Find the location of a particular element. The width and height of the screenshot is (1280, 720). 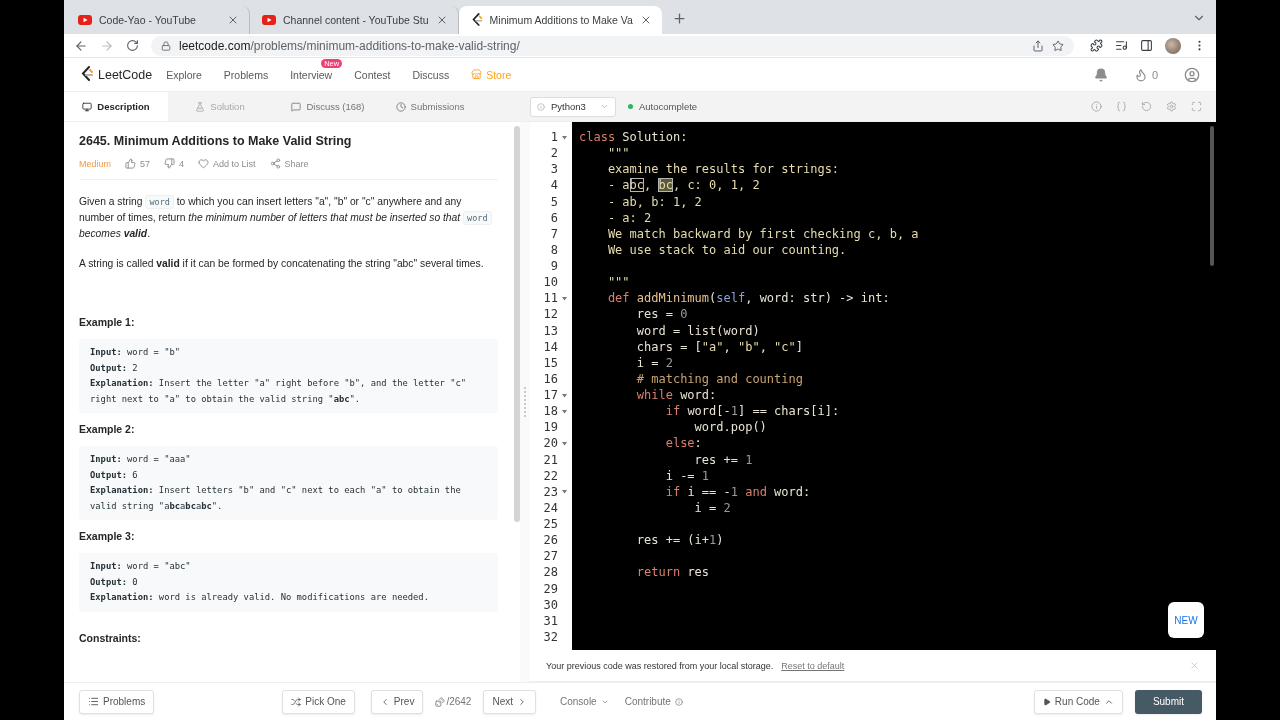

nav-link: Problems is located at coordinates (246, 74).